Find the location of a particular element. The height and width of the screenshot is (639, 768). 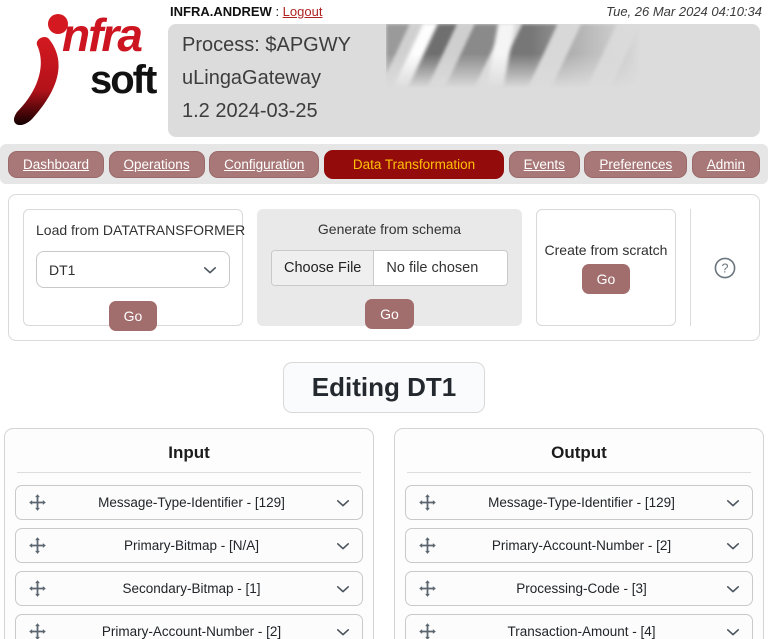

tab-admin: Admin is located at coordinates (725, 164).